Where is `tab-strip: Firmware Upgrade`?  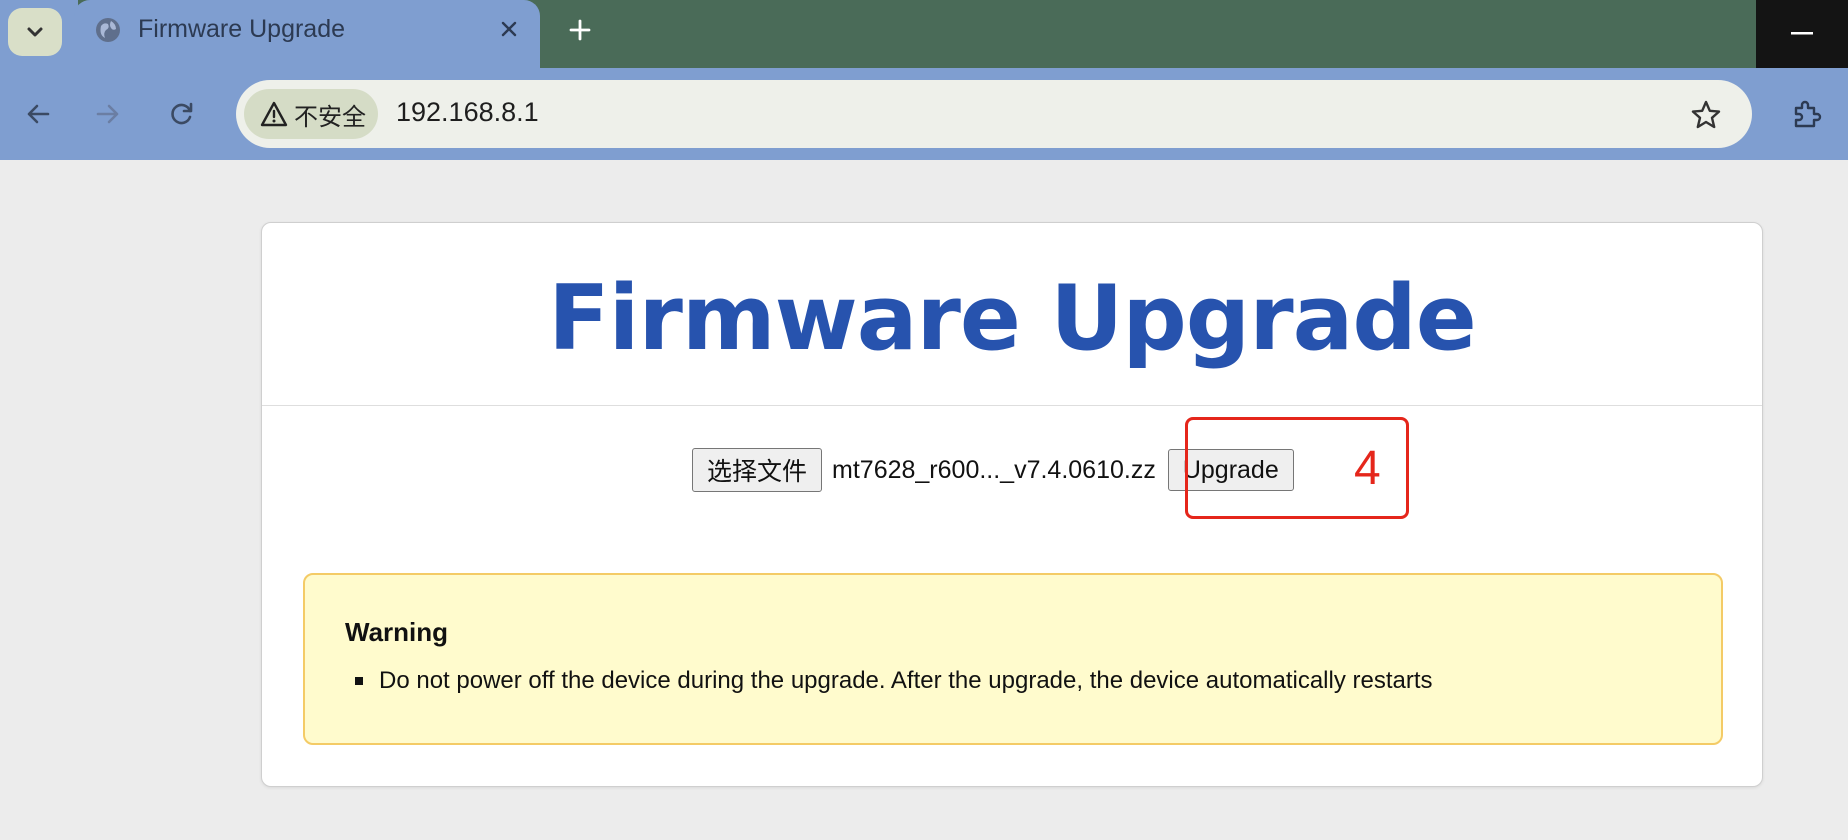
tab-strip: Firmware Upgrade is located at coordinates (924, 34).